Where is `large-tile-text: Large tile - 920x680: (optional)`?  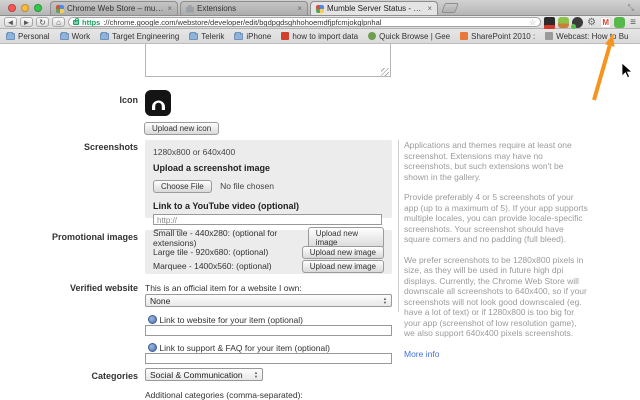
large-tile-text: Large tile - 920x680: (optional) is located at coordinates (211, 252).